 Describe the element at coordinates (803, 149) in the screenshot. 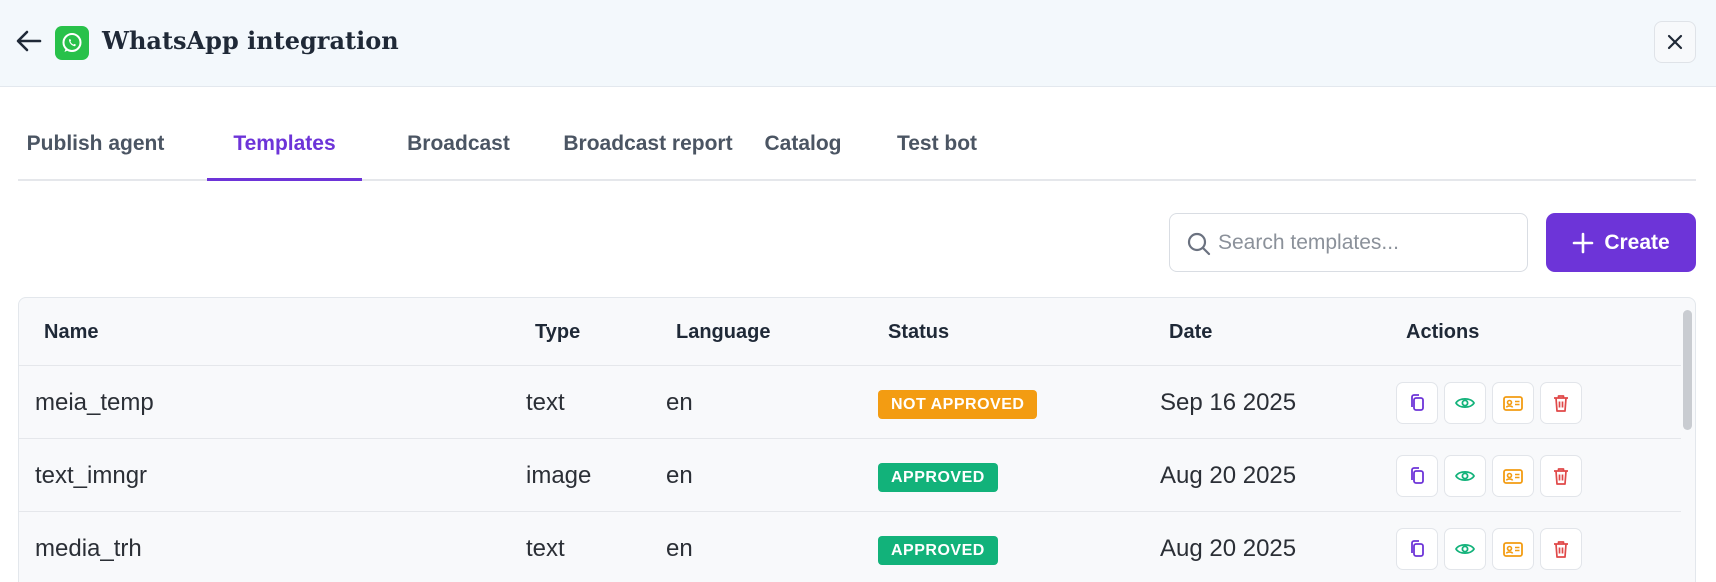

I see `tab-catalog: Catalog` at that location.